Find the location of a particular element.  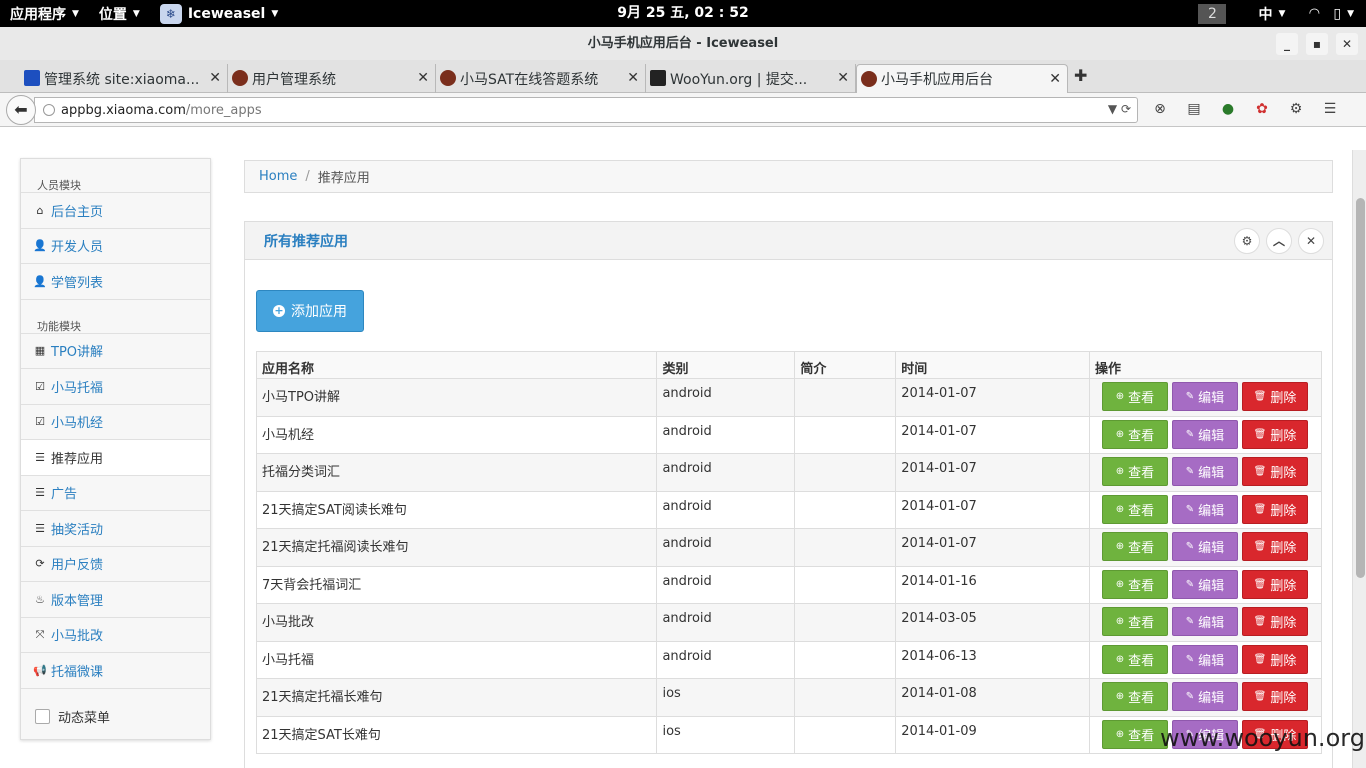

sidebar-item-ads: ☰ 广告 is located at coordinates (115, 493).